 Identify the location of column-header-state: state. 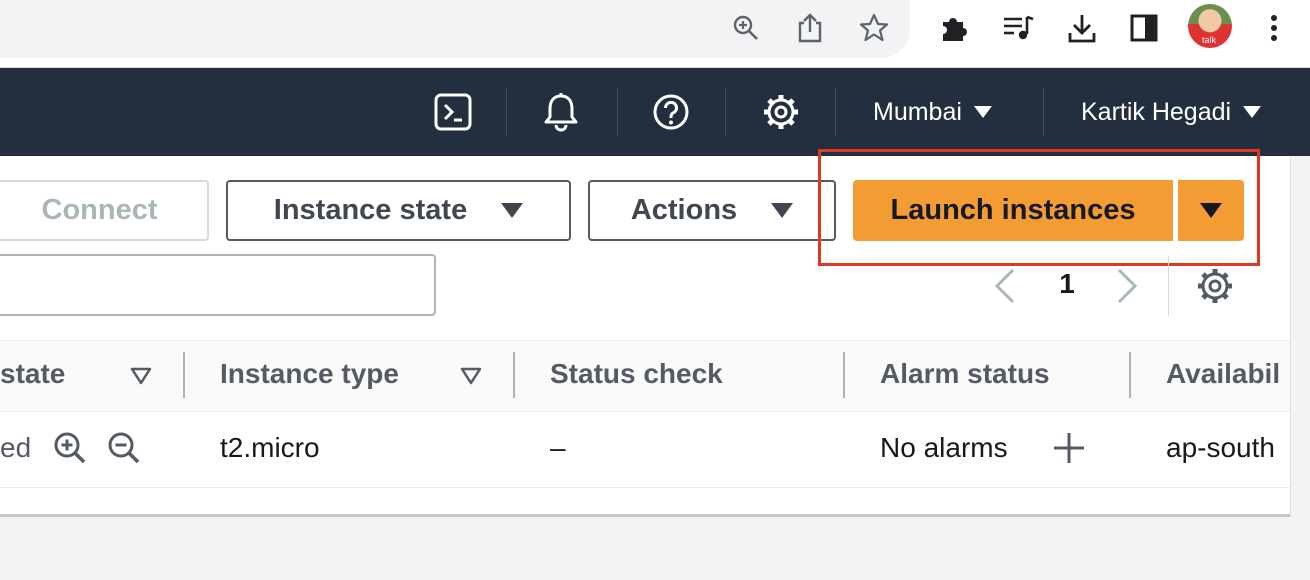
(32, 376).